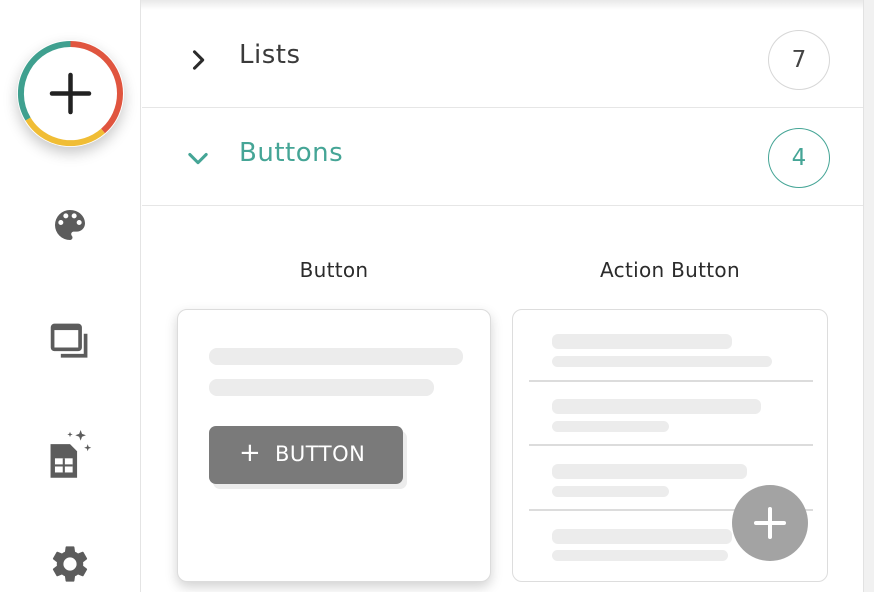 Image resolution: width=874 pixels, height=592 pixels. I want to click on palette-icon, so click(70, 230).